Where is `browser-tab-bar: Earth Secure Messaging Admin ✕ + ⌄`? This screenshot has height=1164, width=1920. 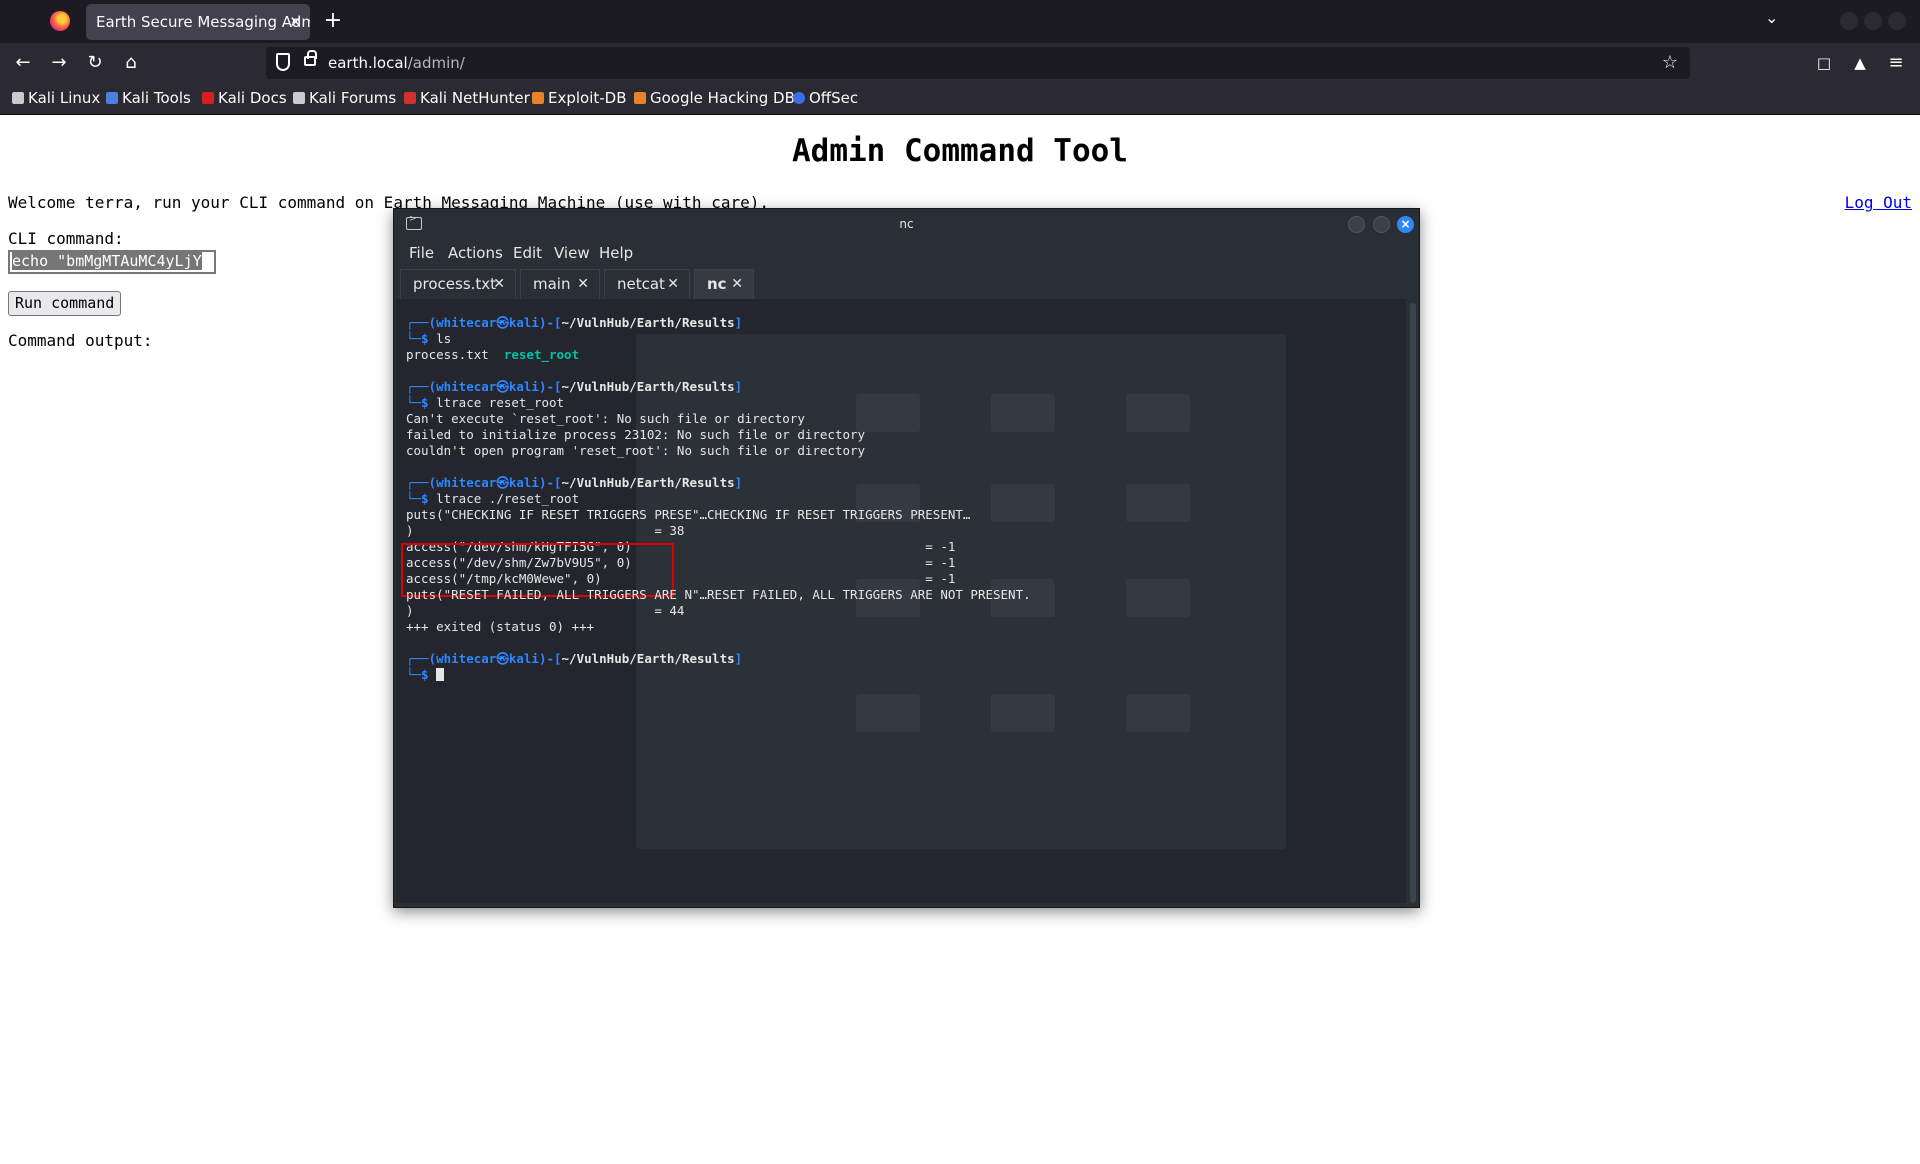 browser-tab-bar: Earth Secure Messaging Admin ✕ + ⌄ is located at coordinates (960, 21).